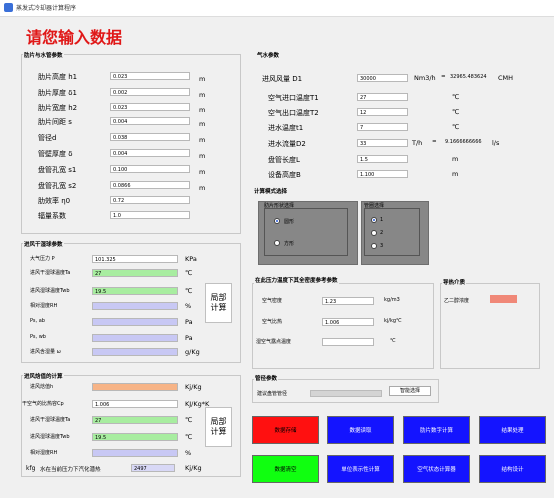 The image size is (554, 498). I want to click on inlet-air-group-title: 进风干湿球参数, so click(43, 244).